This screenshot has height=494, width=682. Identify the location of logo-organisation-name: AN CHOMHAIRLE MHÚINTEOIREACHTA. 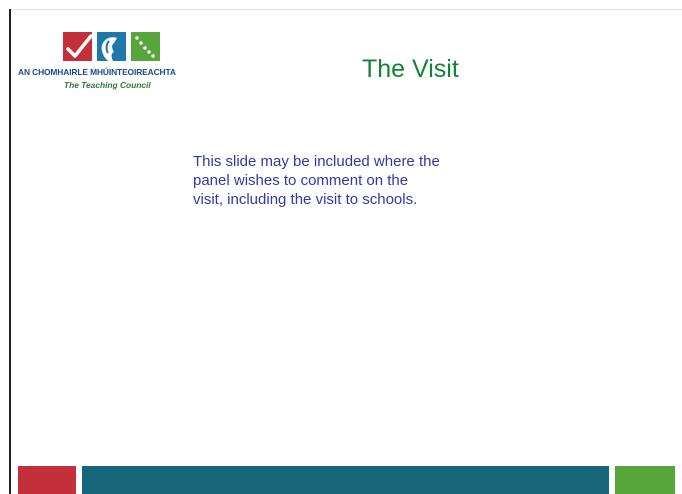
(97, 72).